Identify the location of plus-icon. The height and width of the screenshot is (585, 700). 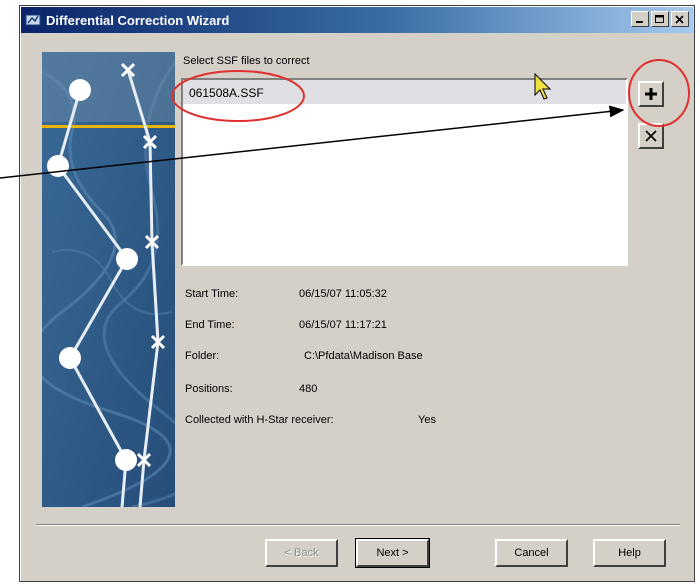
(651, 94).